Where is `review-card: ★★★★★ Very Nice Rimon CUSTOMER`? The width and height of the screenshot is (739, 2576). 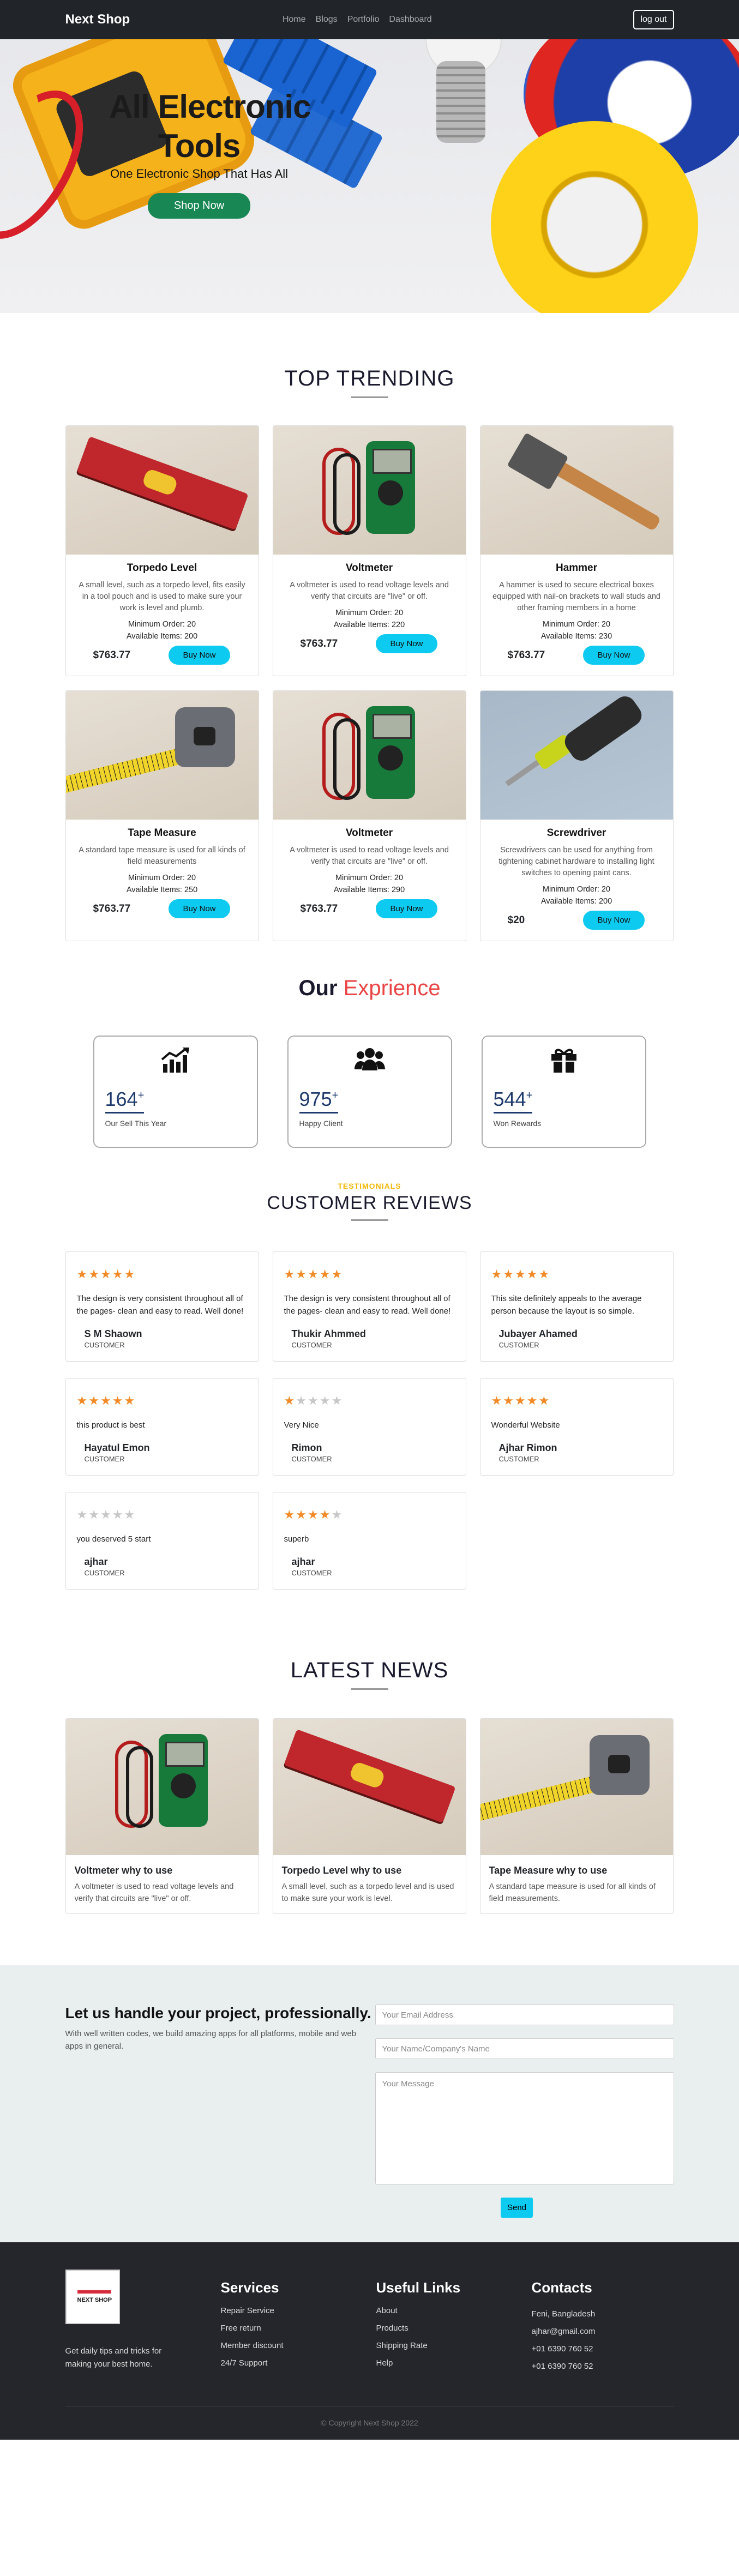
review-card: ★★★★★ Very Nice Rimon CUSTOMER is located at coordinates (369, 1427).